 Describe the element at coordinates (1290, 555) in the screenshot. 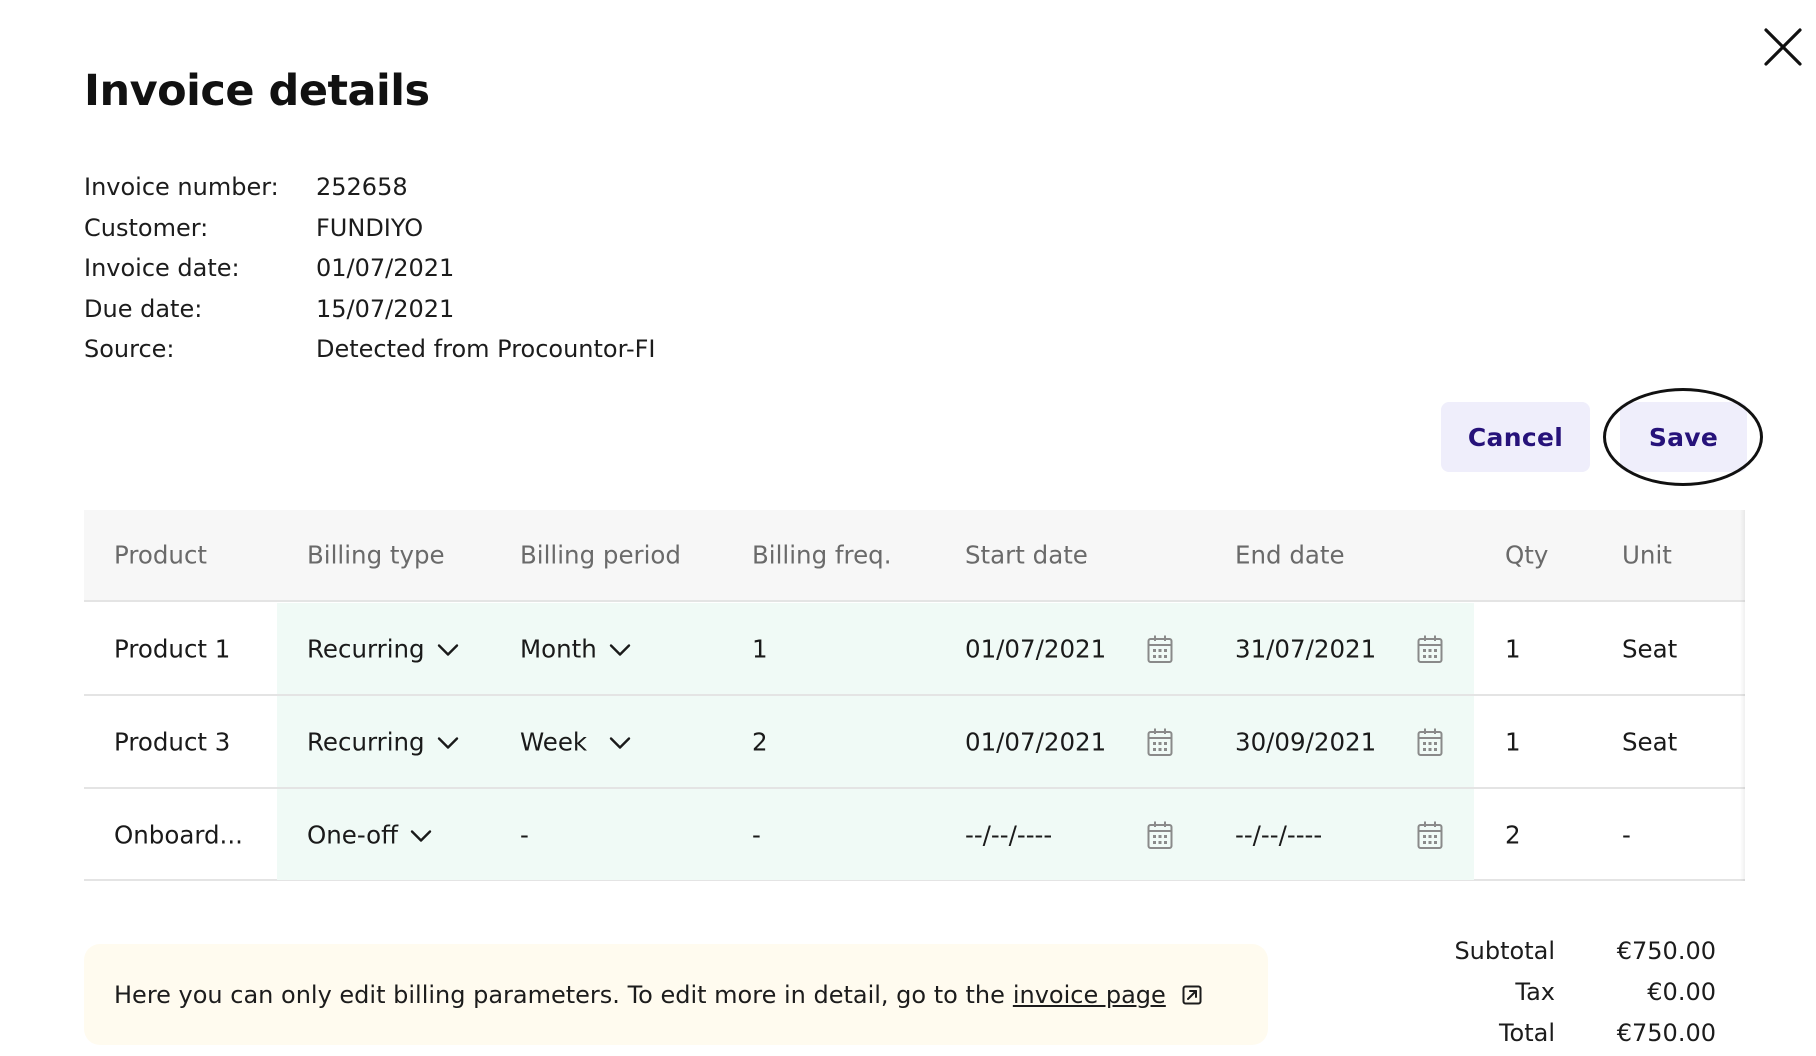

I see `header-end-date: End date` at that location.